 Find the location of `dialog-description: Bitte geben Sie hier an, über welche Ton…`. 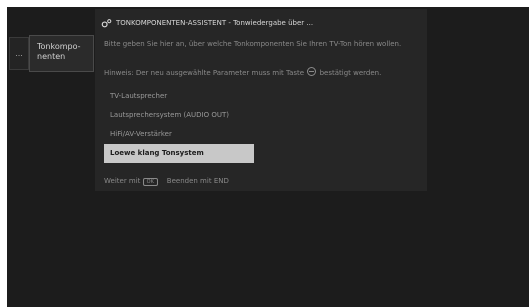

dialog-description: Bitte geben Sie hier an, über welche Ton… is located at coordinates (253, 44).